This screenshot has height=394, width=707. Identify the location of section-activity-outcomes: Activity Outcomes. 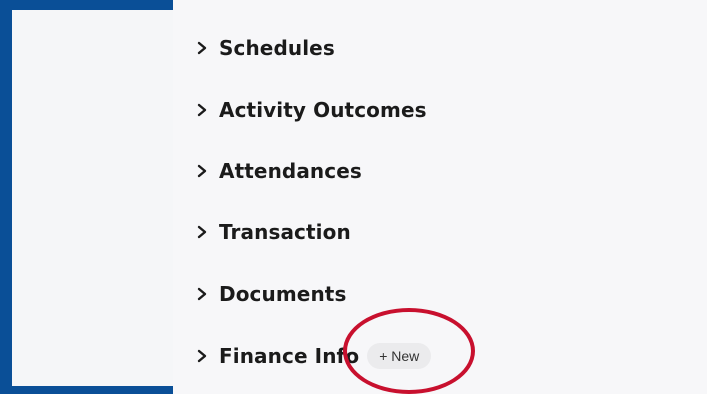
(311, 110).